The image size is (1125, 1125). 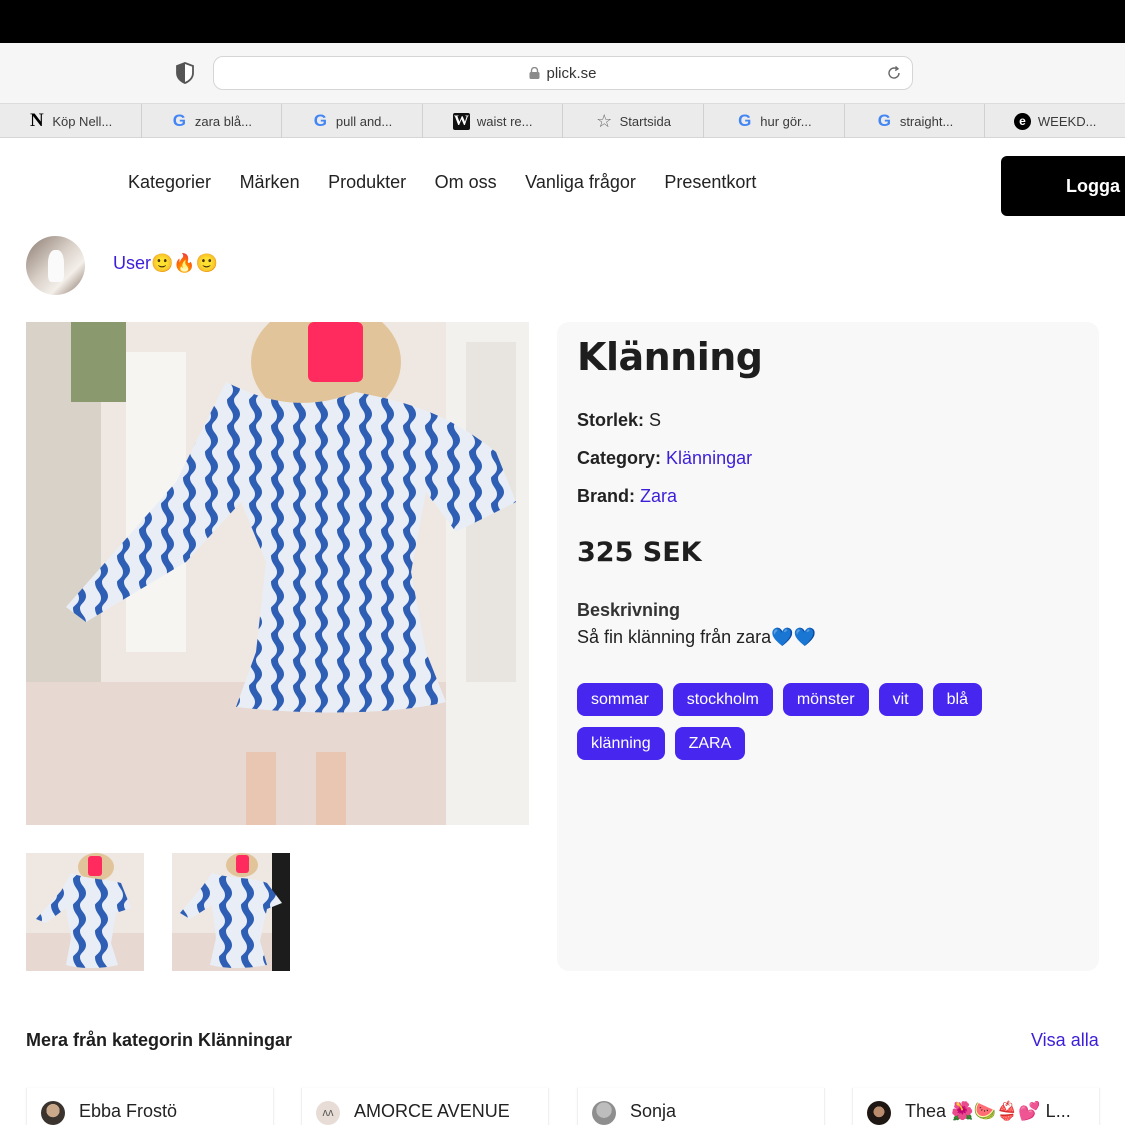 I want to click on see-all-link: Visa alla, so click(x=1065, y=1040).